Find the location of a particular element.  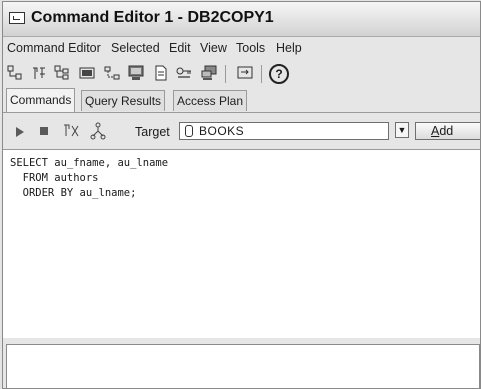

db-tree-icon is located at coordinates (62, 73).